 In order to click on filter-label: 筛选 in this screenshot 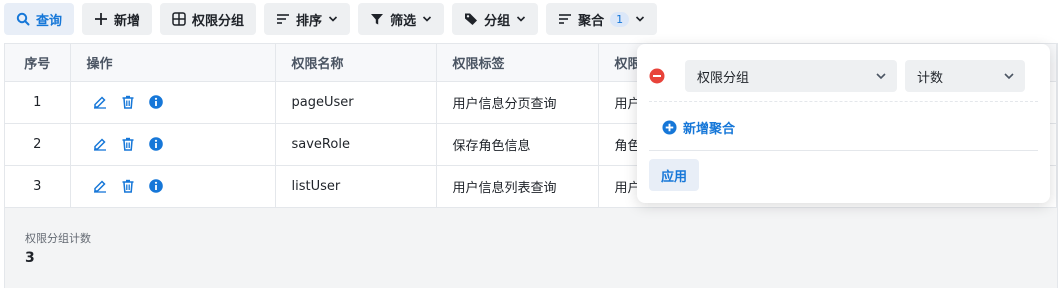, I will do `click(403, 21)`.